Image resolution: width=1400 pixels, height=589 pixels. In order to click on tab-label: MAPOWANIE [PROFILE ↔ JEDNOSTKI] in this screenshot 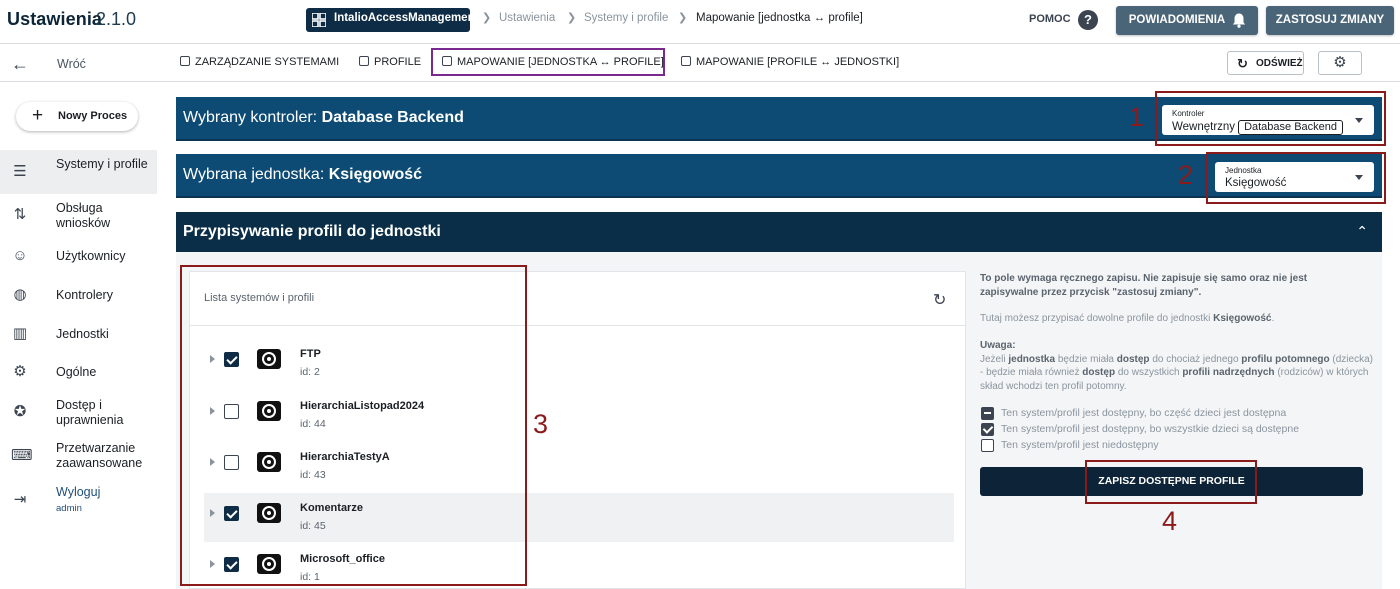, I will do `click(798, 62)`.